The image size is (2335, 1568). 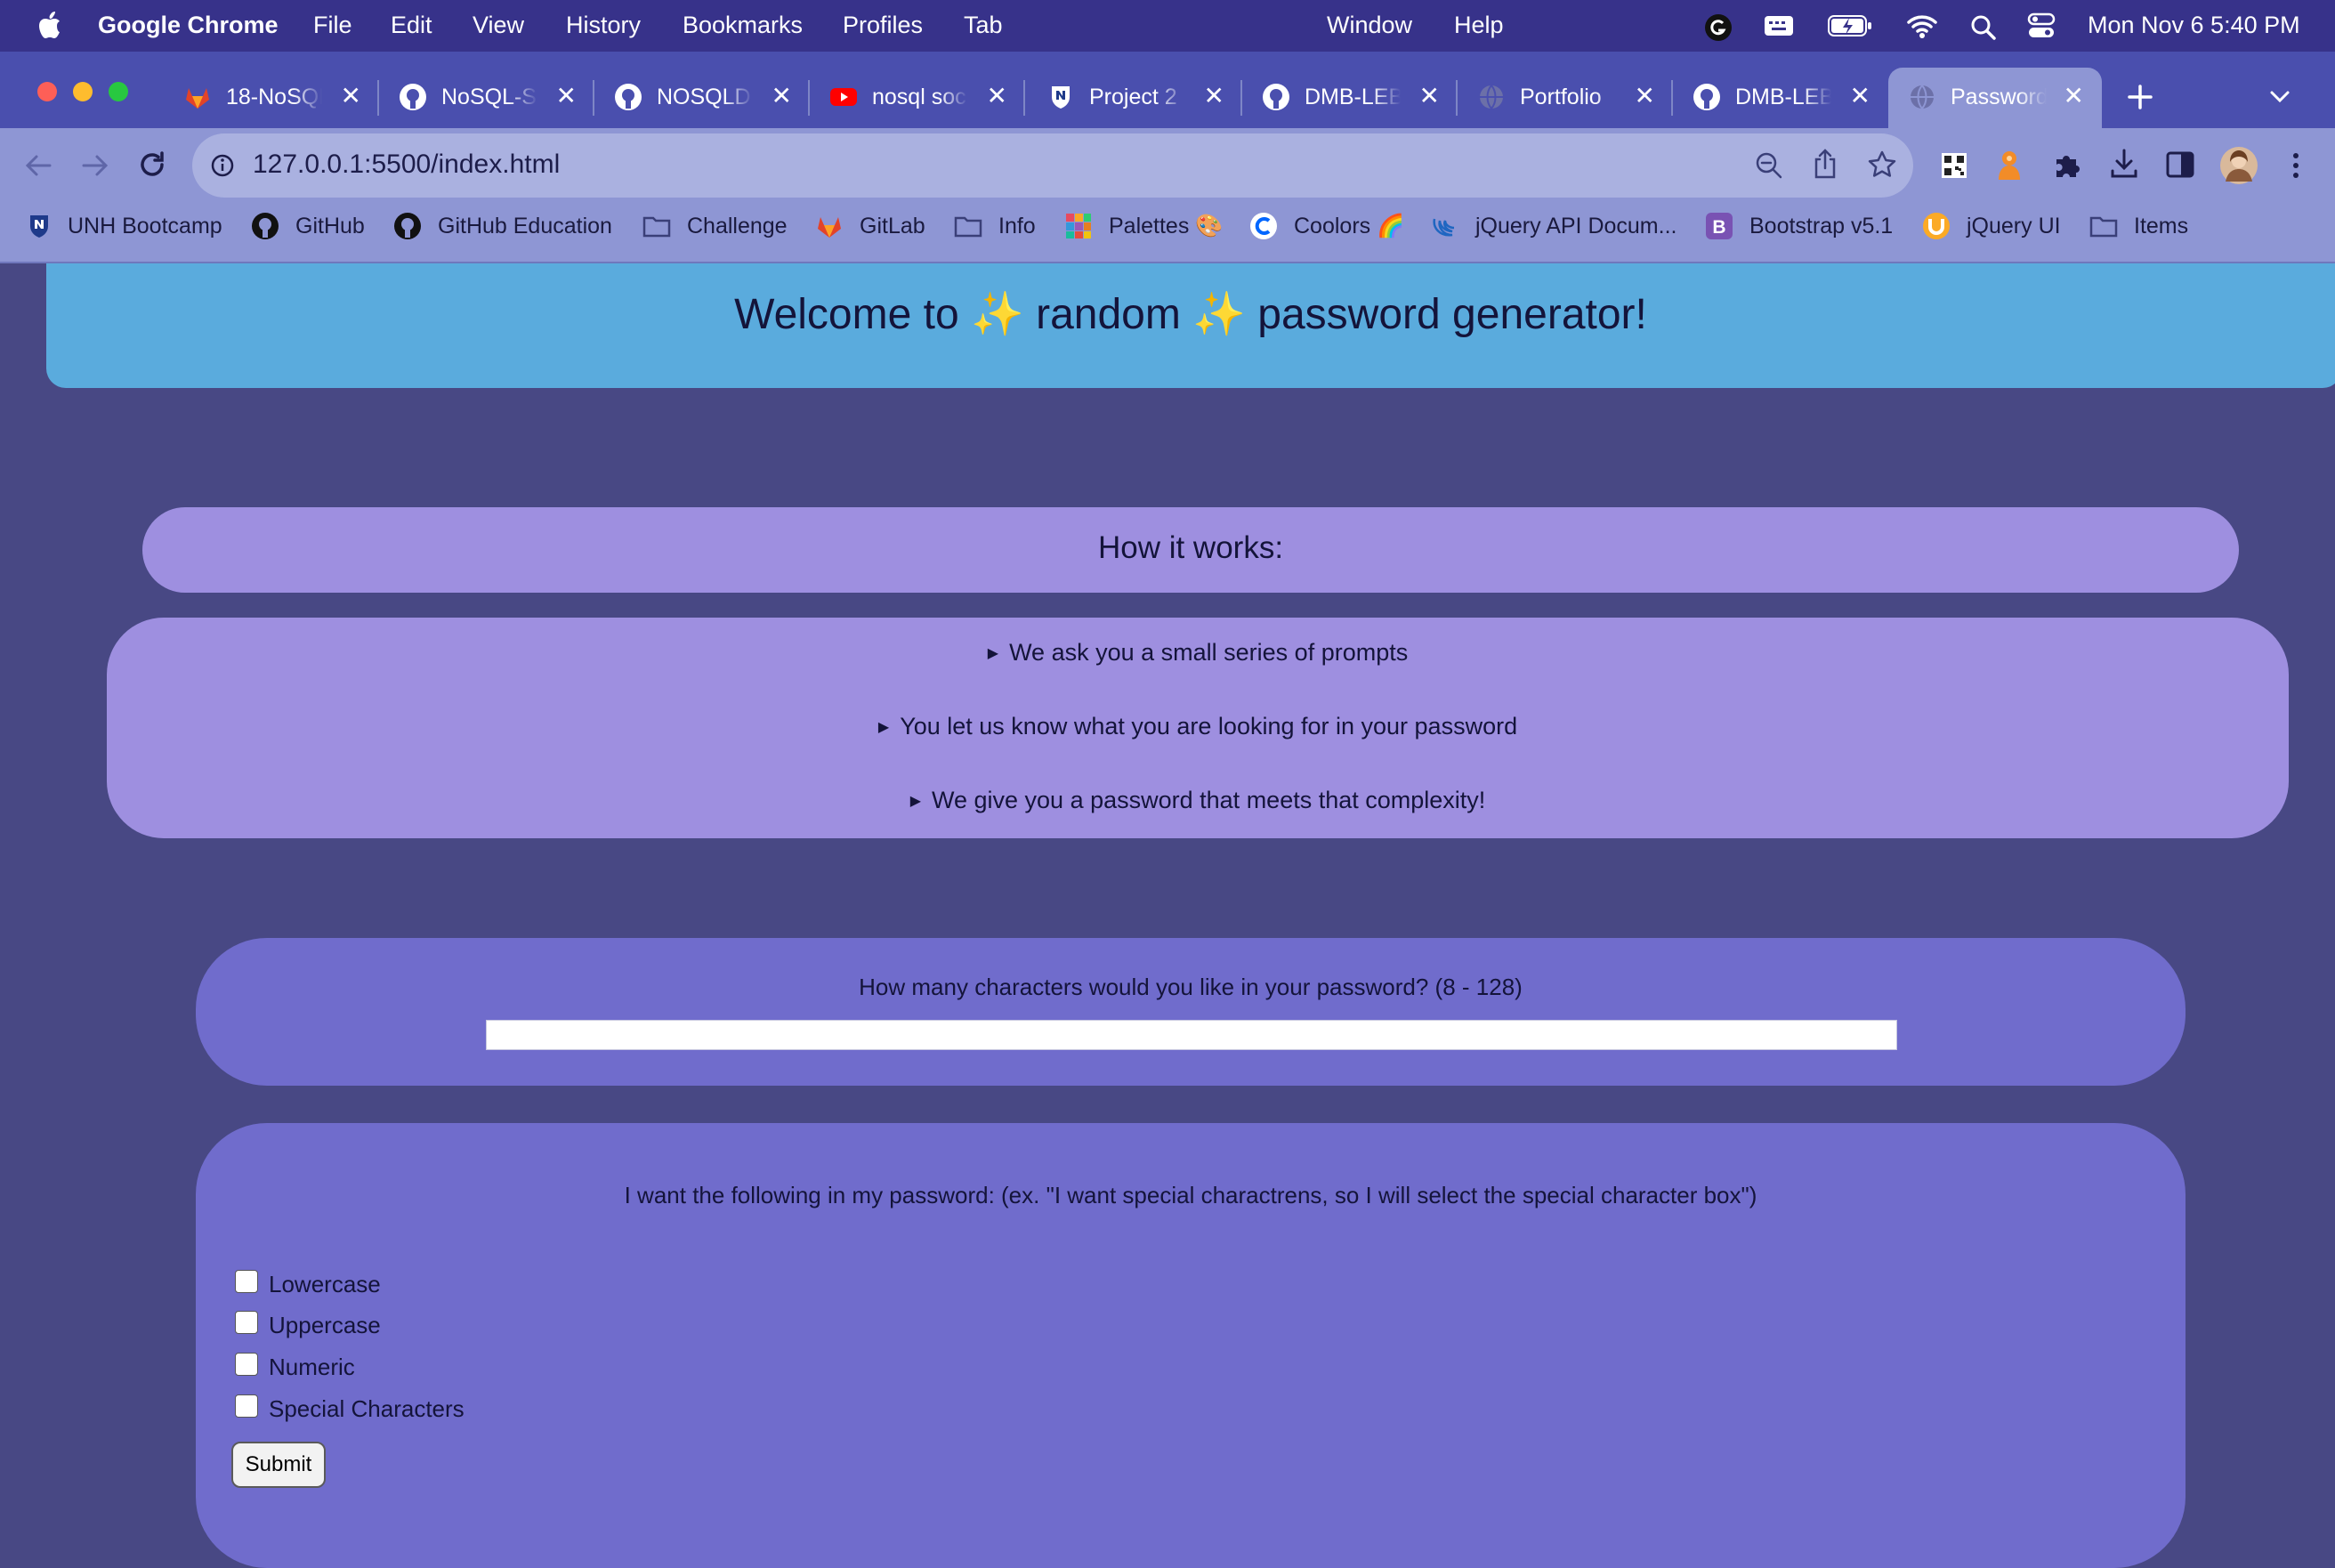 What do you see at coordinates (2041, 25) in the screenshot?
I see `control-center-icon` at bounding box center [2041, 25].